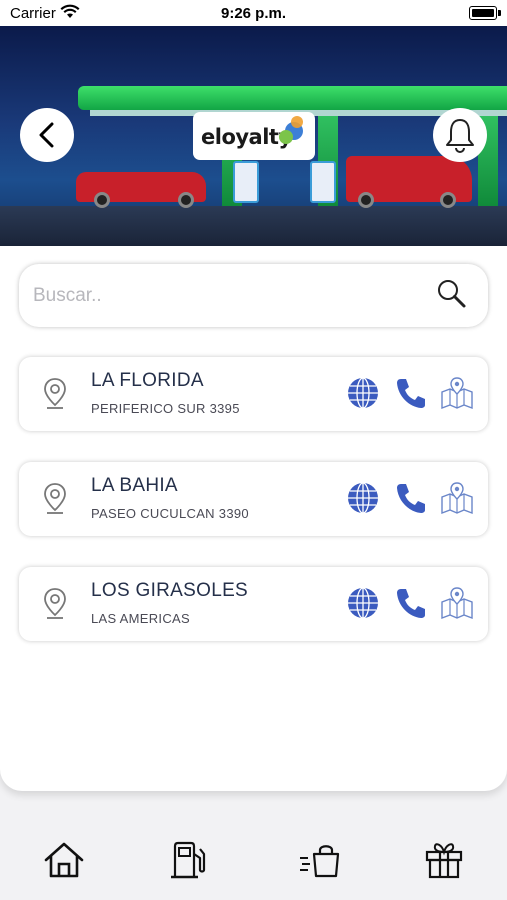  I want to click on brand-logo: eloyalty, so click(254, 136).